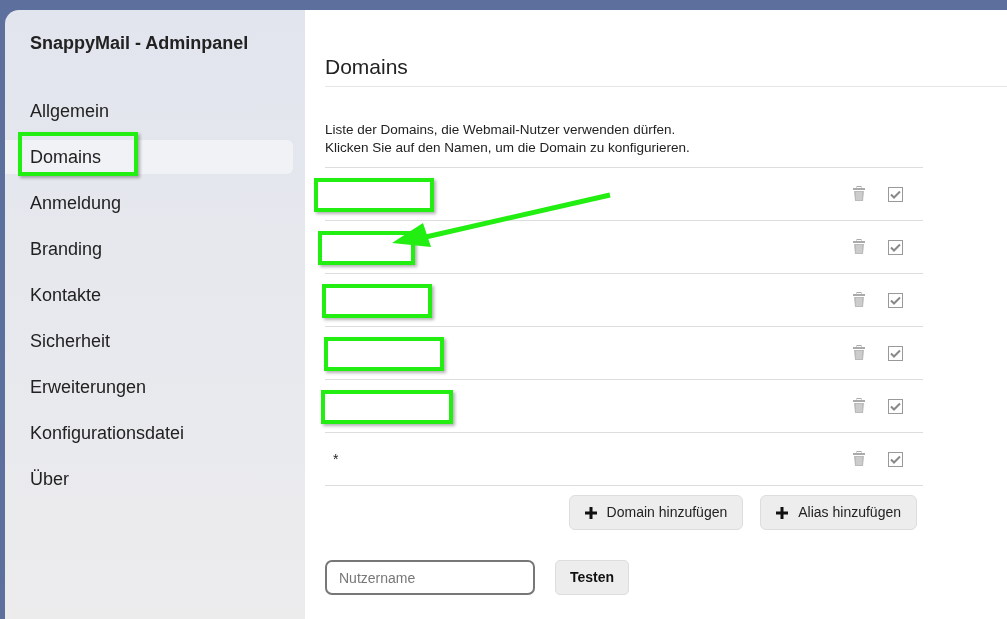 The height and width of the screenshot is (619, 1007). What do you see at coordinates (139, 43) in the screenshot?
I see `app-title: SnappyMail - Adminpanel` at bounding box center [139, 43].